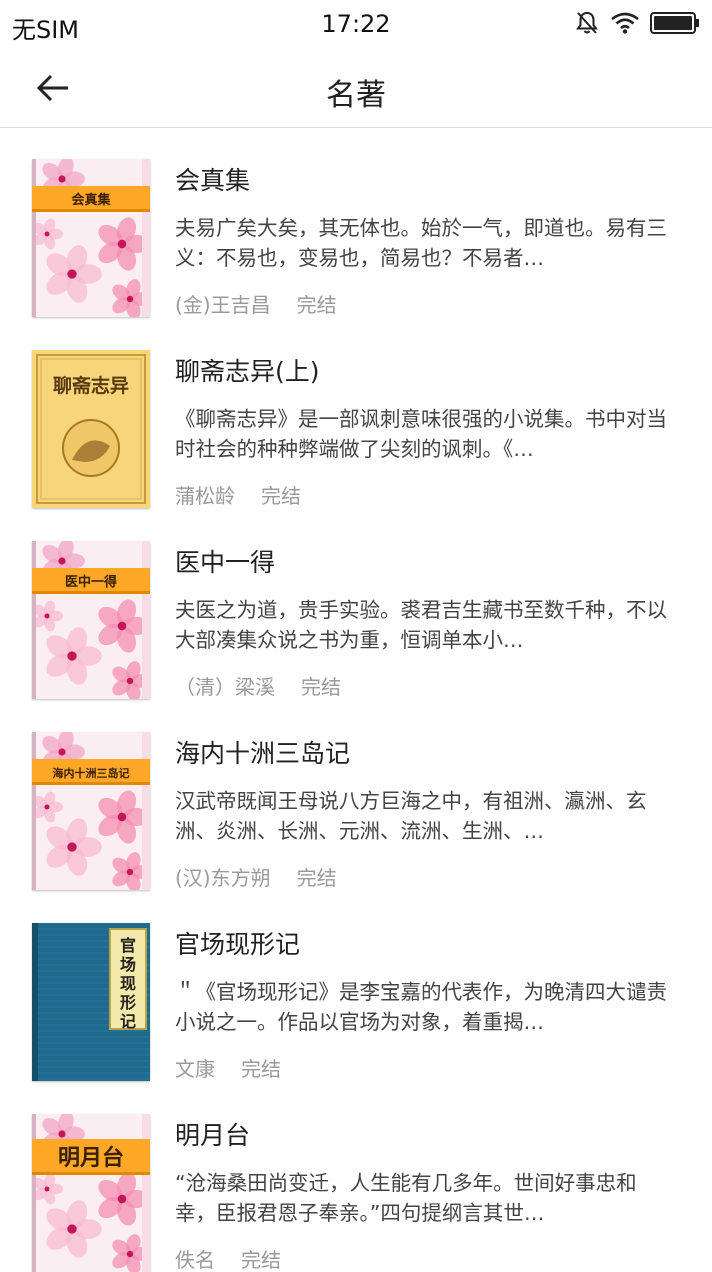 Image resolution: width=712 pixels, height=1272 pixels. What do you see at coordinates (128, 1002) in the screenshot?
I see `cover-title-char: 形` at bounding box center [128, 1002].